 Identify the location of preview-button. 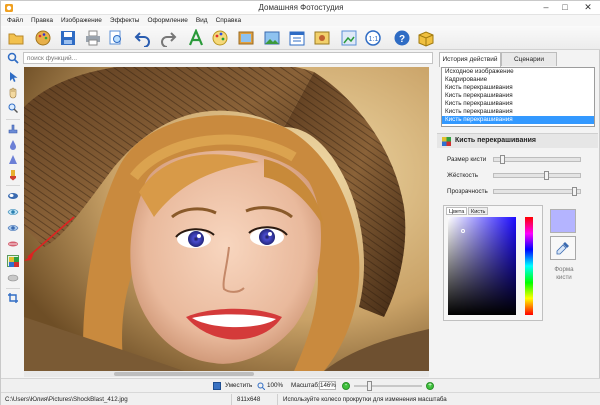
(116, 38).